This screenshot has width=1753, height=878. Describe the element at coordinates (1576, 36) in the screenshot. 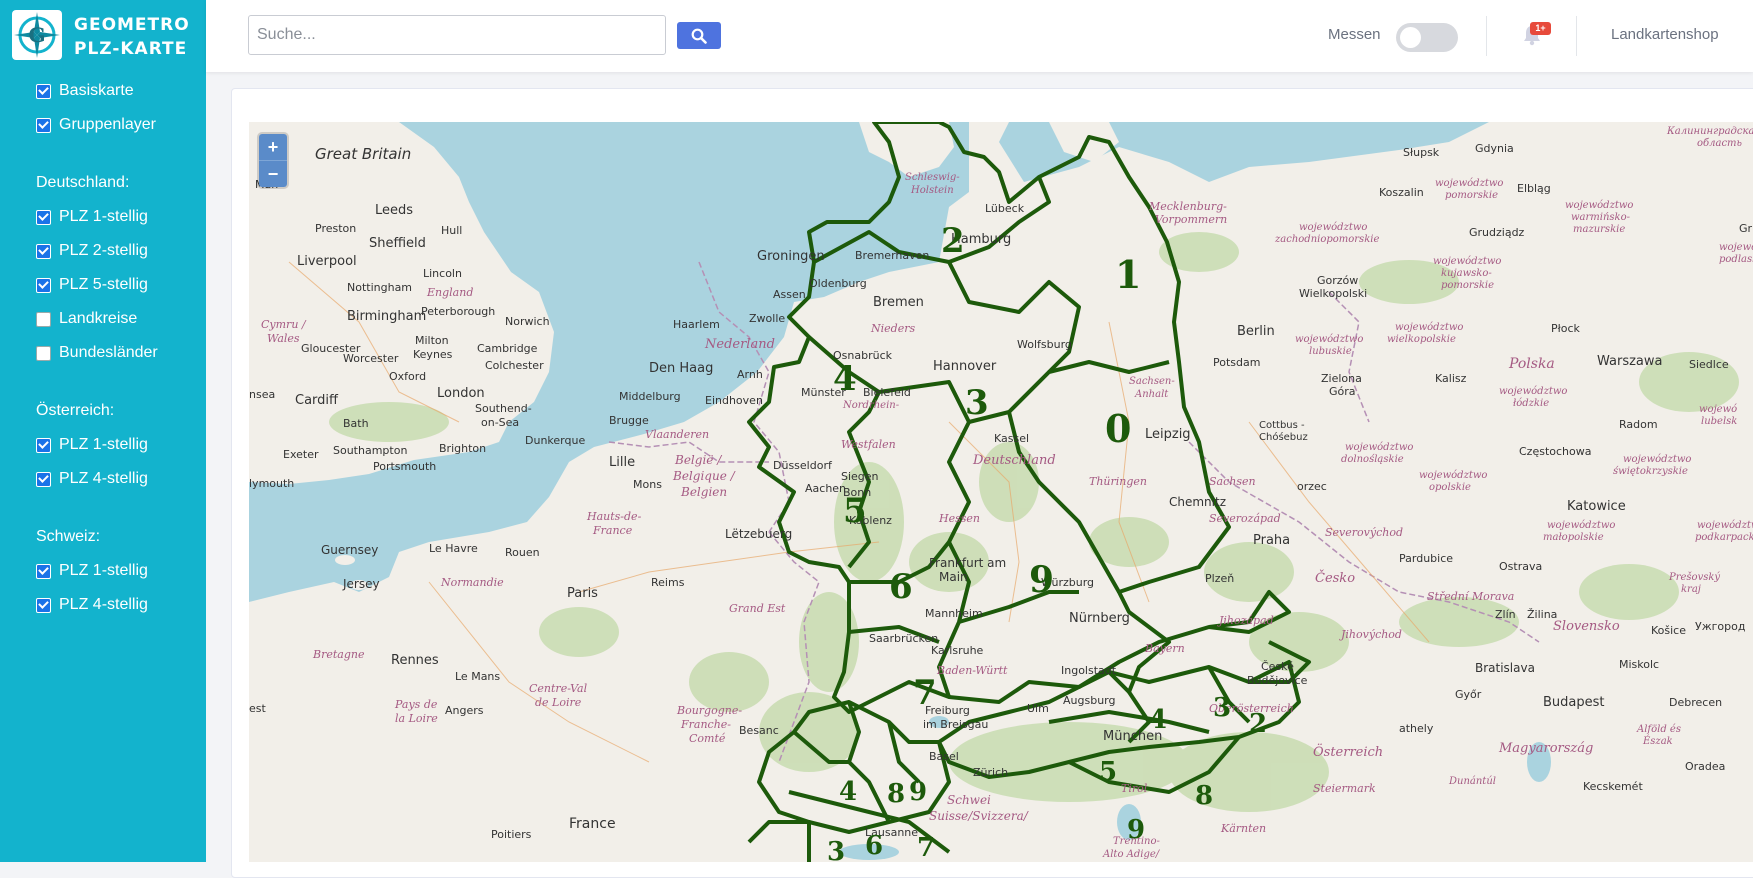

I see `divider` at that location.